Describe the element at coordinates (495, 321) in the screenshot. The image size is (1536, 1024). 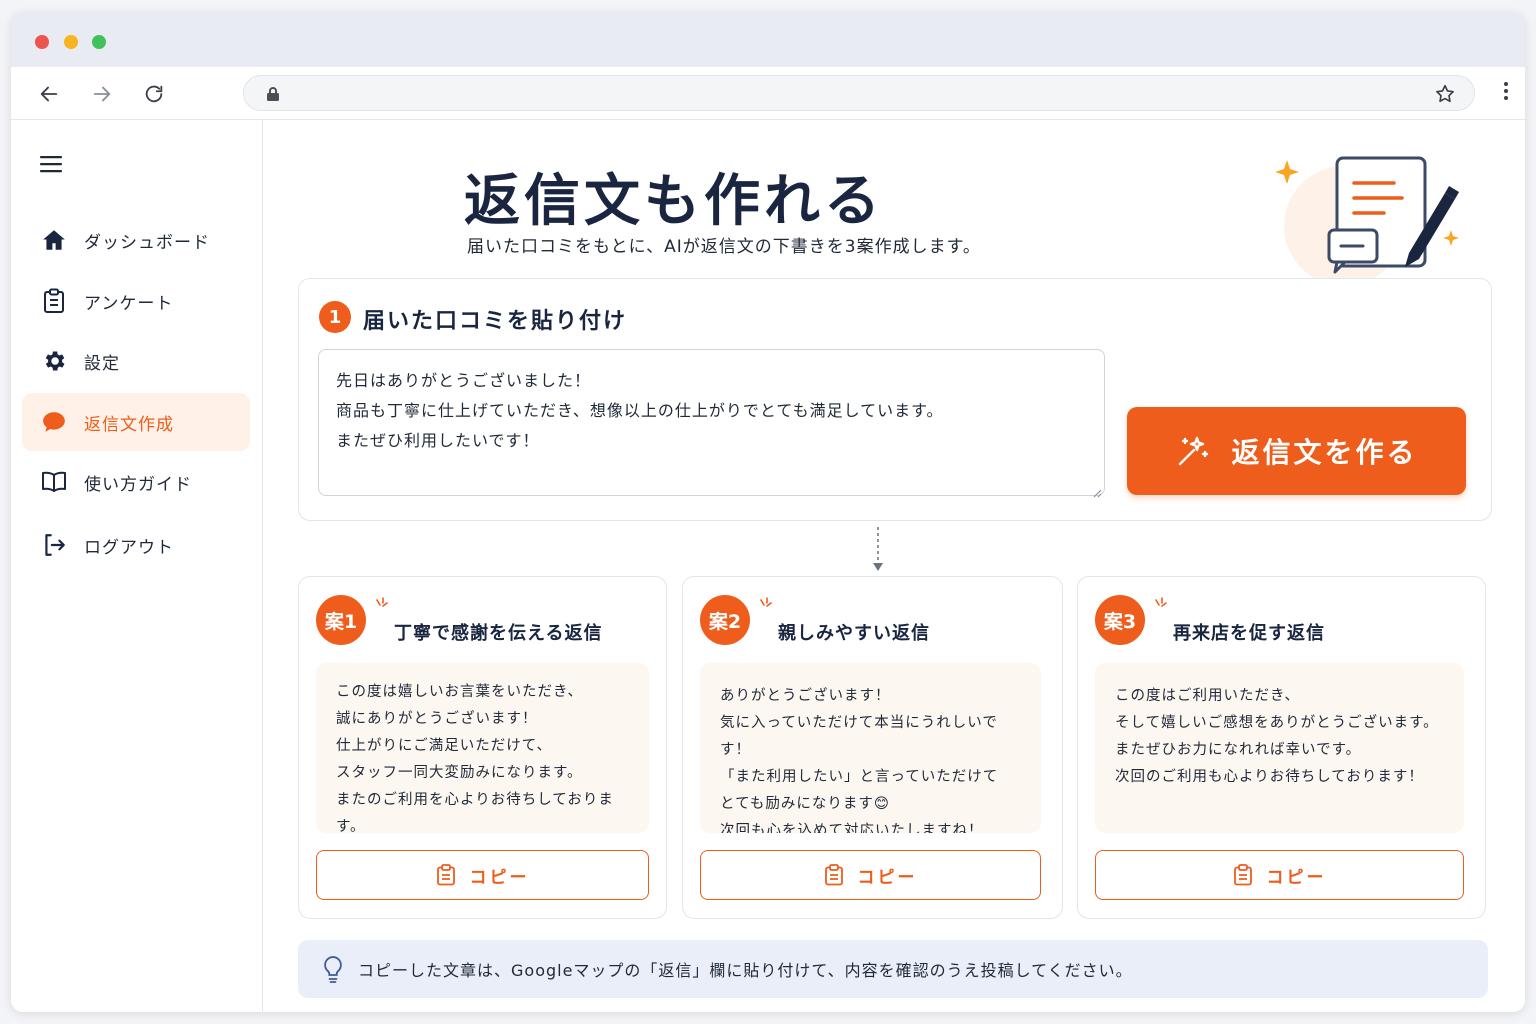
I see `step-title: 届いた口コミを貼り付け` at that location.